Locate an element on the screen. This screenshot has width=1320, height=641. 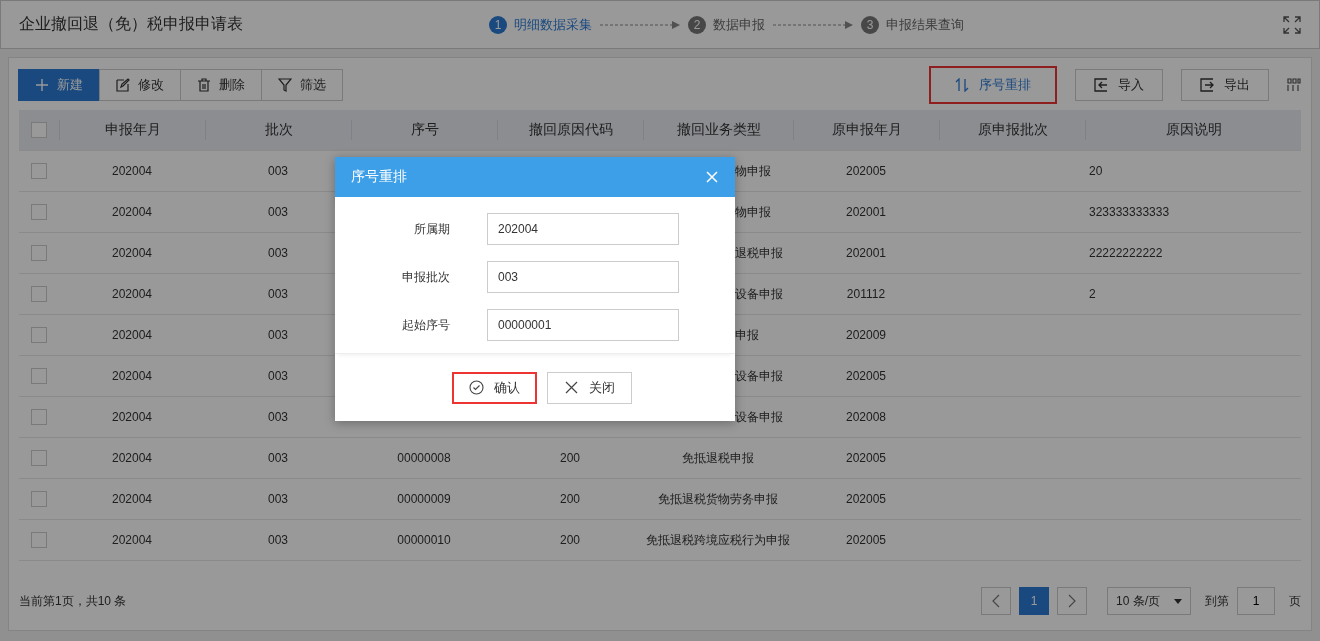
chevron-left-icon is located at coordinates (996, 601).